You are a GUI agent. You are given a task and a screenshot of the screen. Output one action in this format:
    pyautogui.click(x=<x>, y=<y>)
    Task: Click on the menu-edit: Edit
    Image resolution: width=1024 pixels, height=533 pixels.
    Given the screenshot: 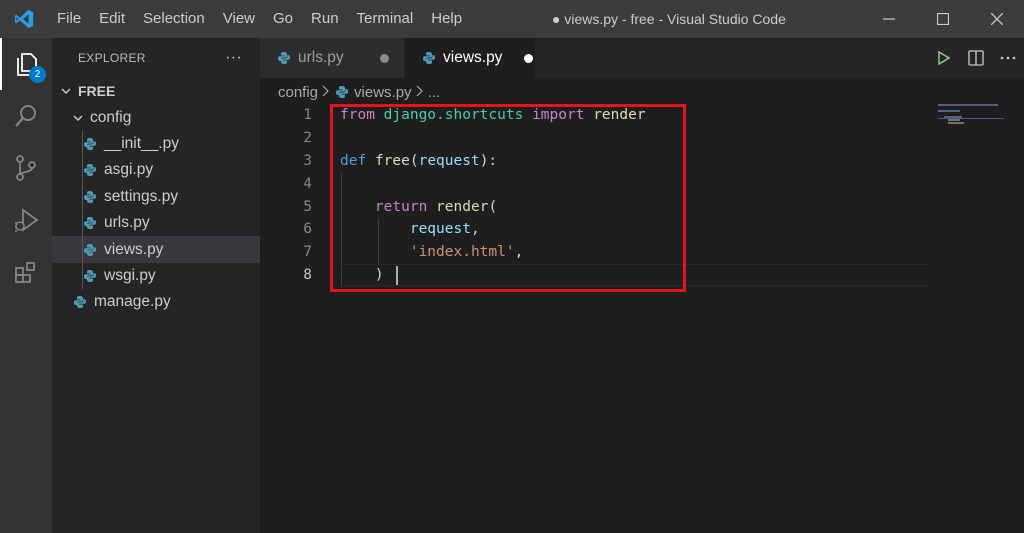 What is the action you would take?
    pyautogui.click(x=112, y=19)
    